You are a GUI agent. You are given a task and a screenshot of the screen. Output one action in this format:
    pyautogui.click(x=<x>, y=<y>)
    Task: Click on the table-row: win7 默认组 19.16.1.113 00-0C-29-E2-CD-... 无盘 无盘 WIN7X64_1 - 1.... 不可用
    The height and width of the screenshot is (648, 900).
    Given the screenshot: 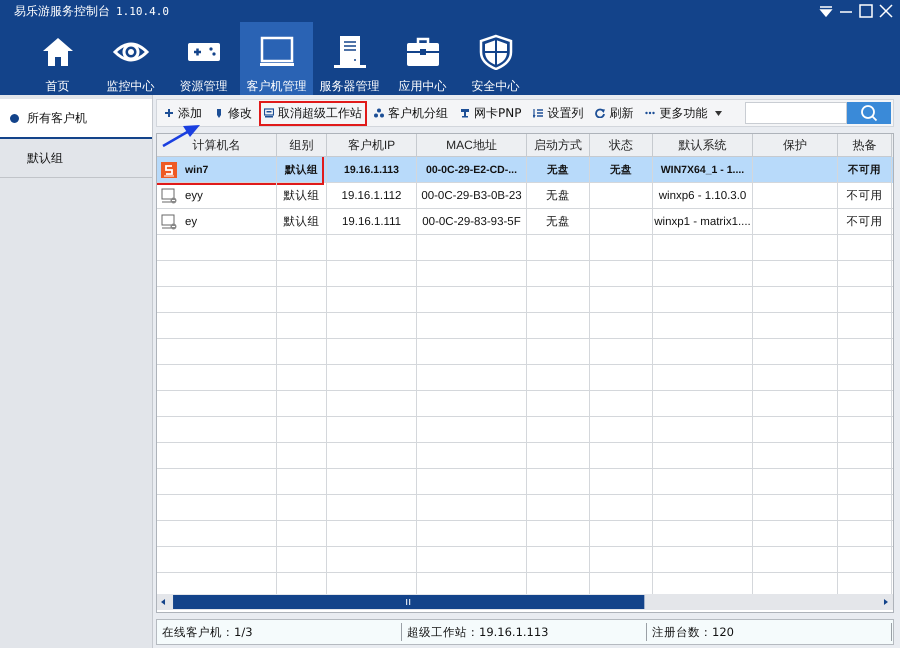 What is the action you would take?
    pyautogui.click(x=525, y=170)
    